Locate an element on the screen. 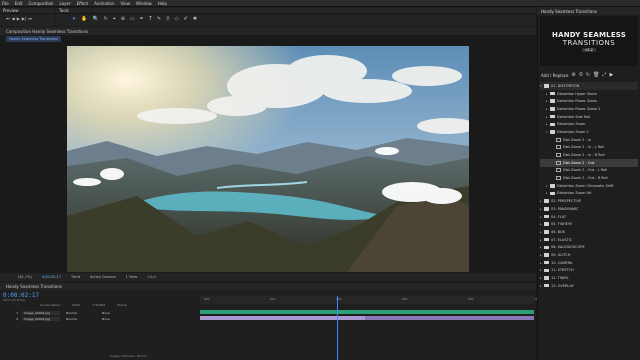 This screenshot has width=640, height=360. playback-controls: ⏮ ◀ ▶ ▶| ⏭ is located at coordinates (27, 18).